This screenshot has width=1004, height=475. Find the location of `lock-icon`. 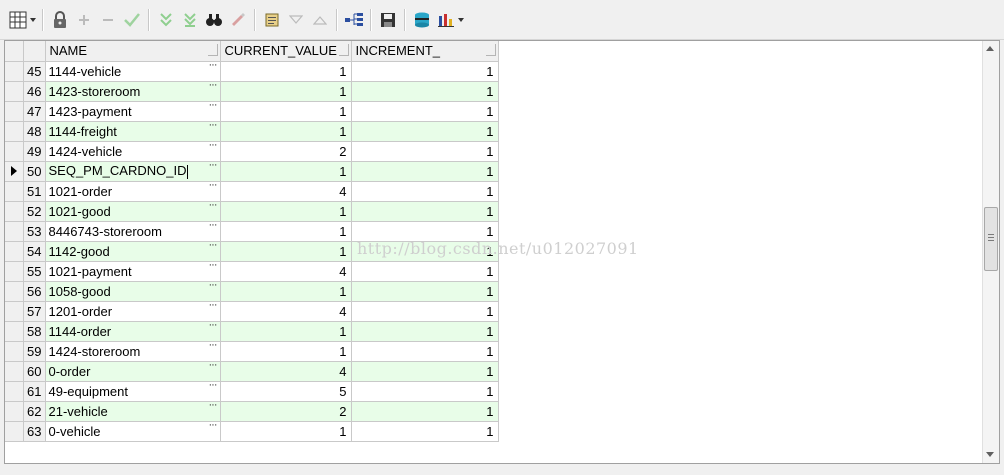

lock-icon is located at coordinates (60, 20).